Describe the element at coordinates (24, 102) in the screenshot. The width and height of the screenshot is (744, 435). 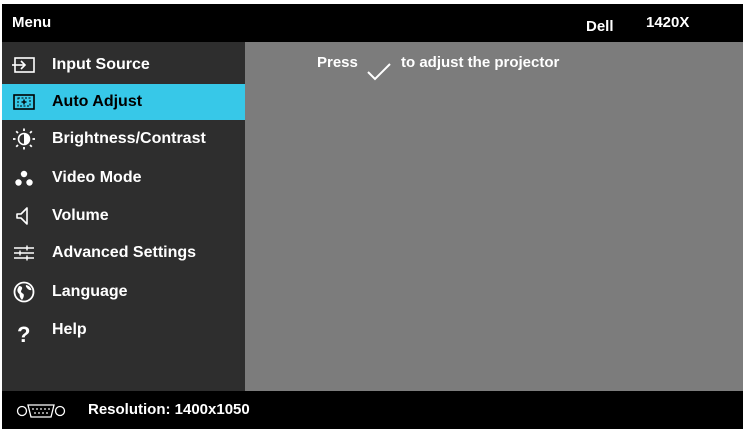
I see `auto-adjust-icon` at that location.